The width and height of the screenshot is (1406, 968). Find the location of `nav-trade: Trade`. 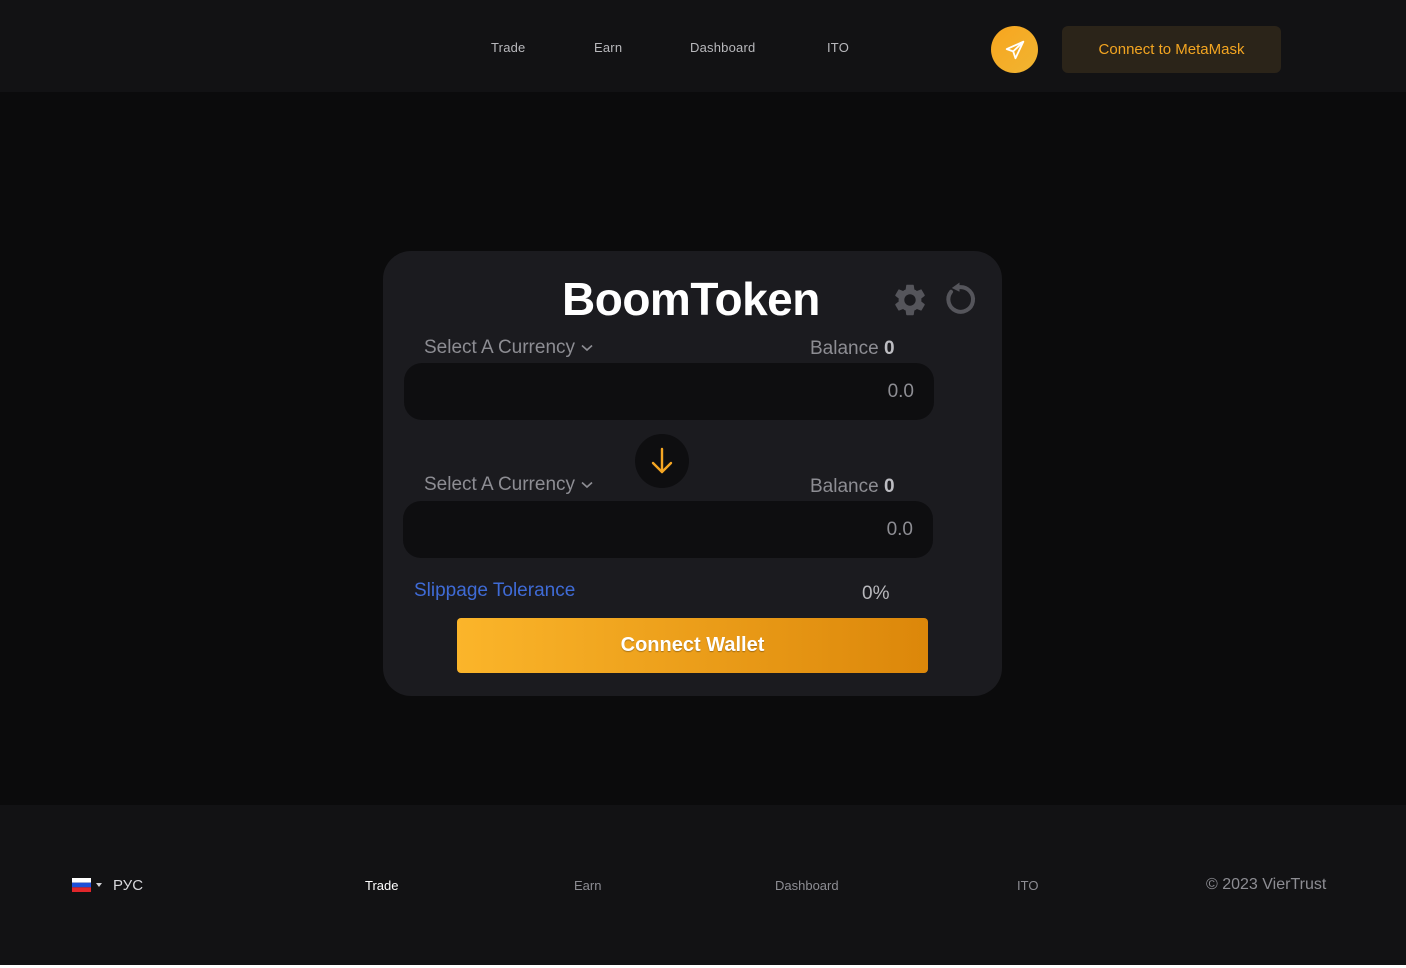

nav-trade: Trade is located at coordinates (508, 47).